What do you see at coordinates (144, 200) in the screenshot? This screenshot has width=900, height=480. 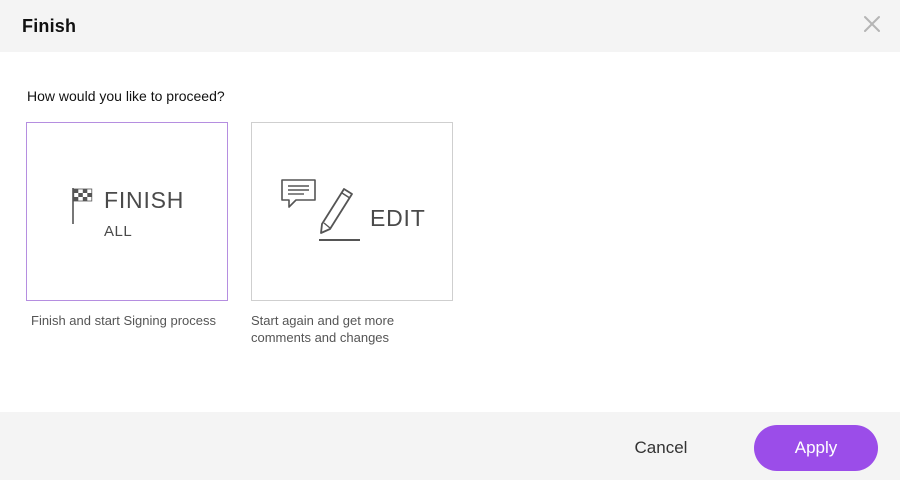 I see `finish-label: FINISH` at bounding box center [144, 200].